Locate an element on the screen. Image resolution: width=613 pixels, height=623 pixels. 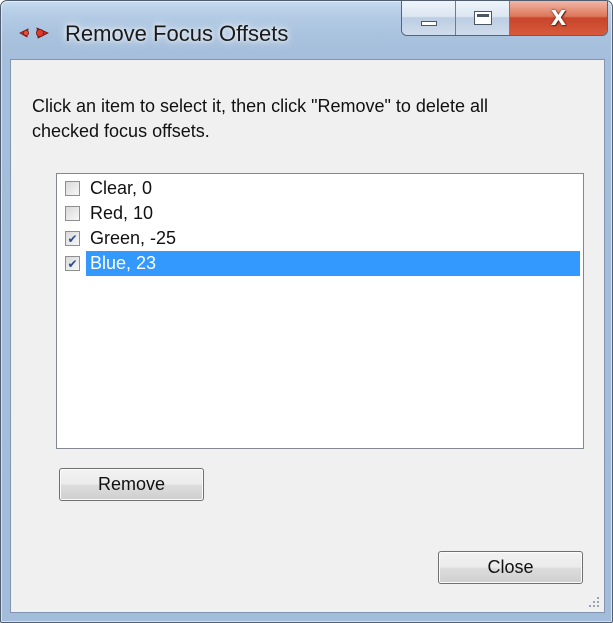
list-item-label: Green, -25 is located at coordinates (133, 238).